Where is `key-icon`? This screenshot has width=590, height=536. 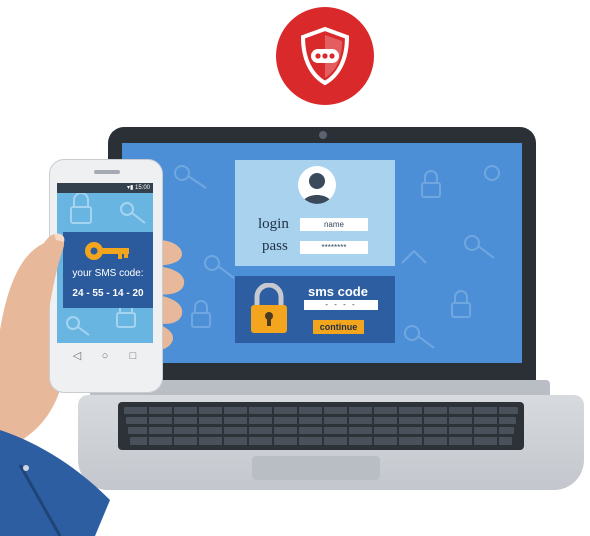 key-icon is located at coordinates (108, 253).